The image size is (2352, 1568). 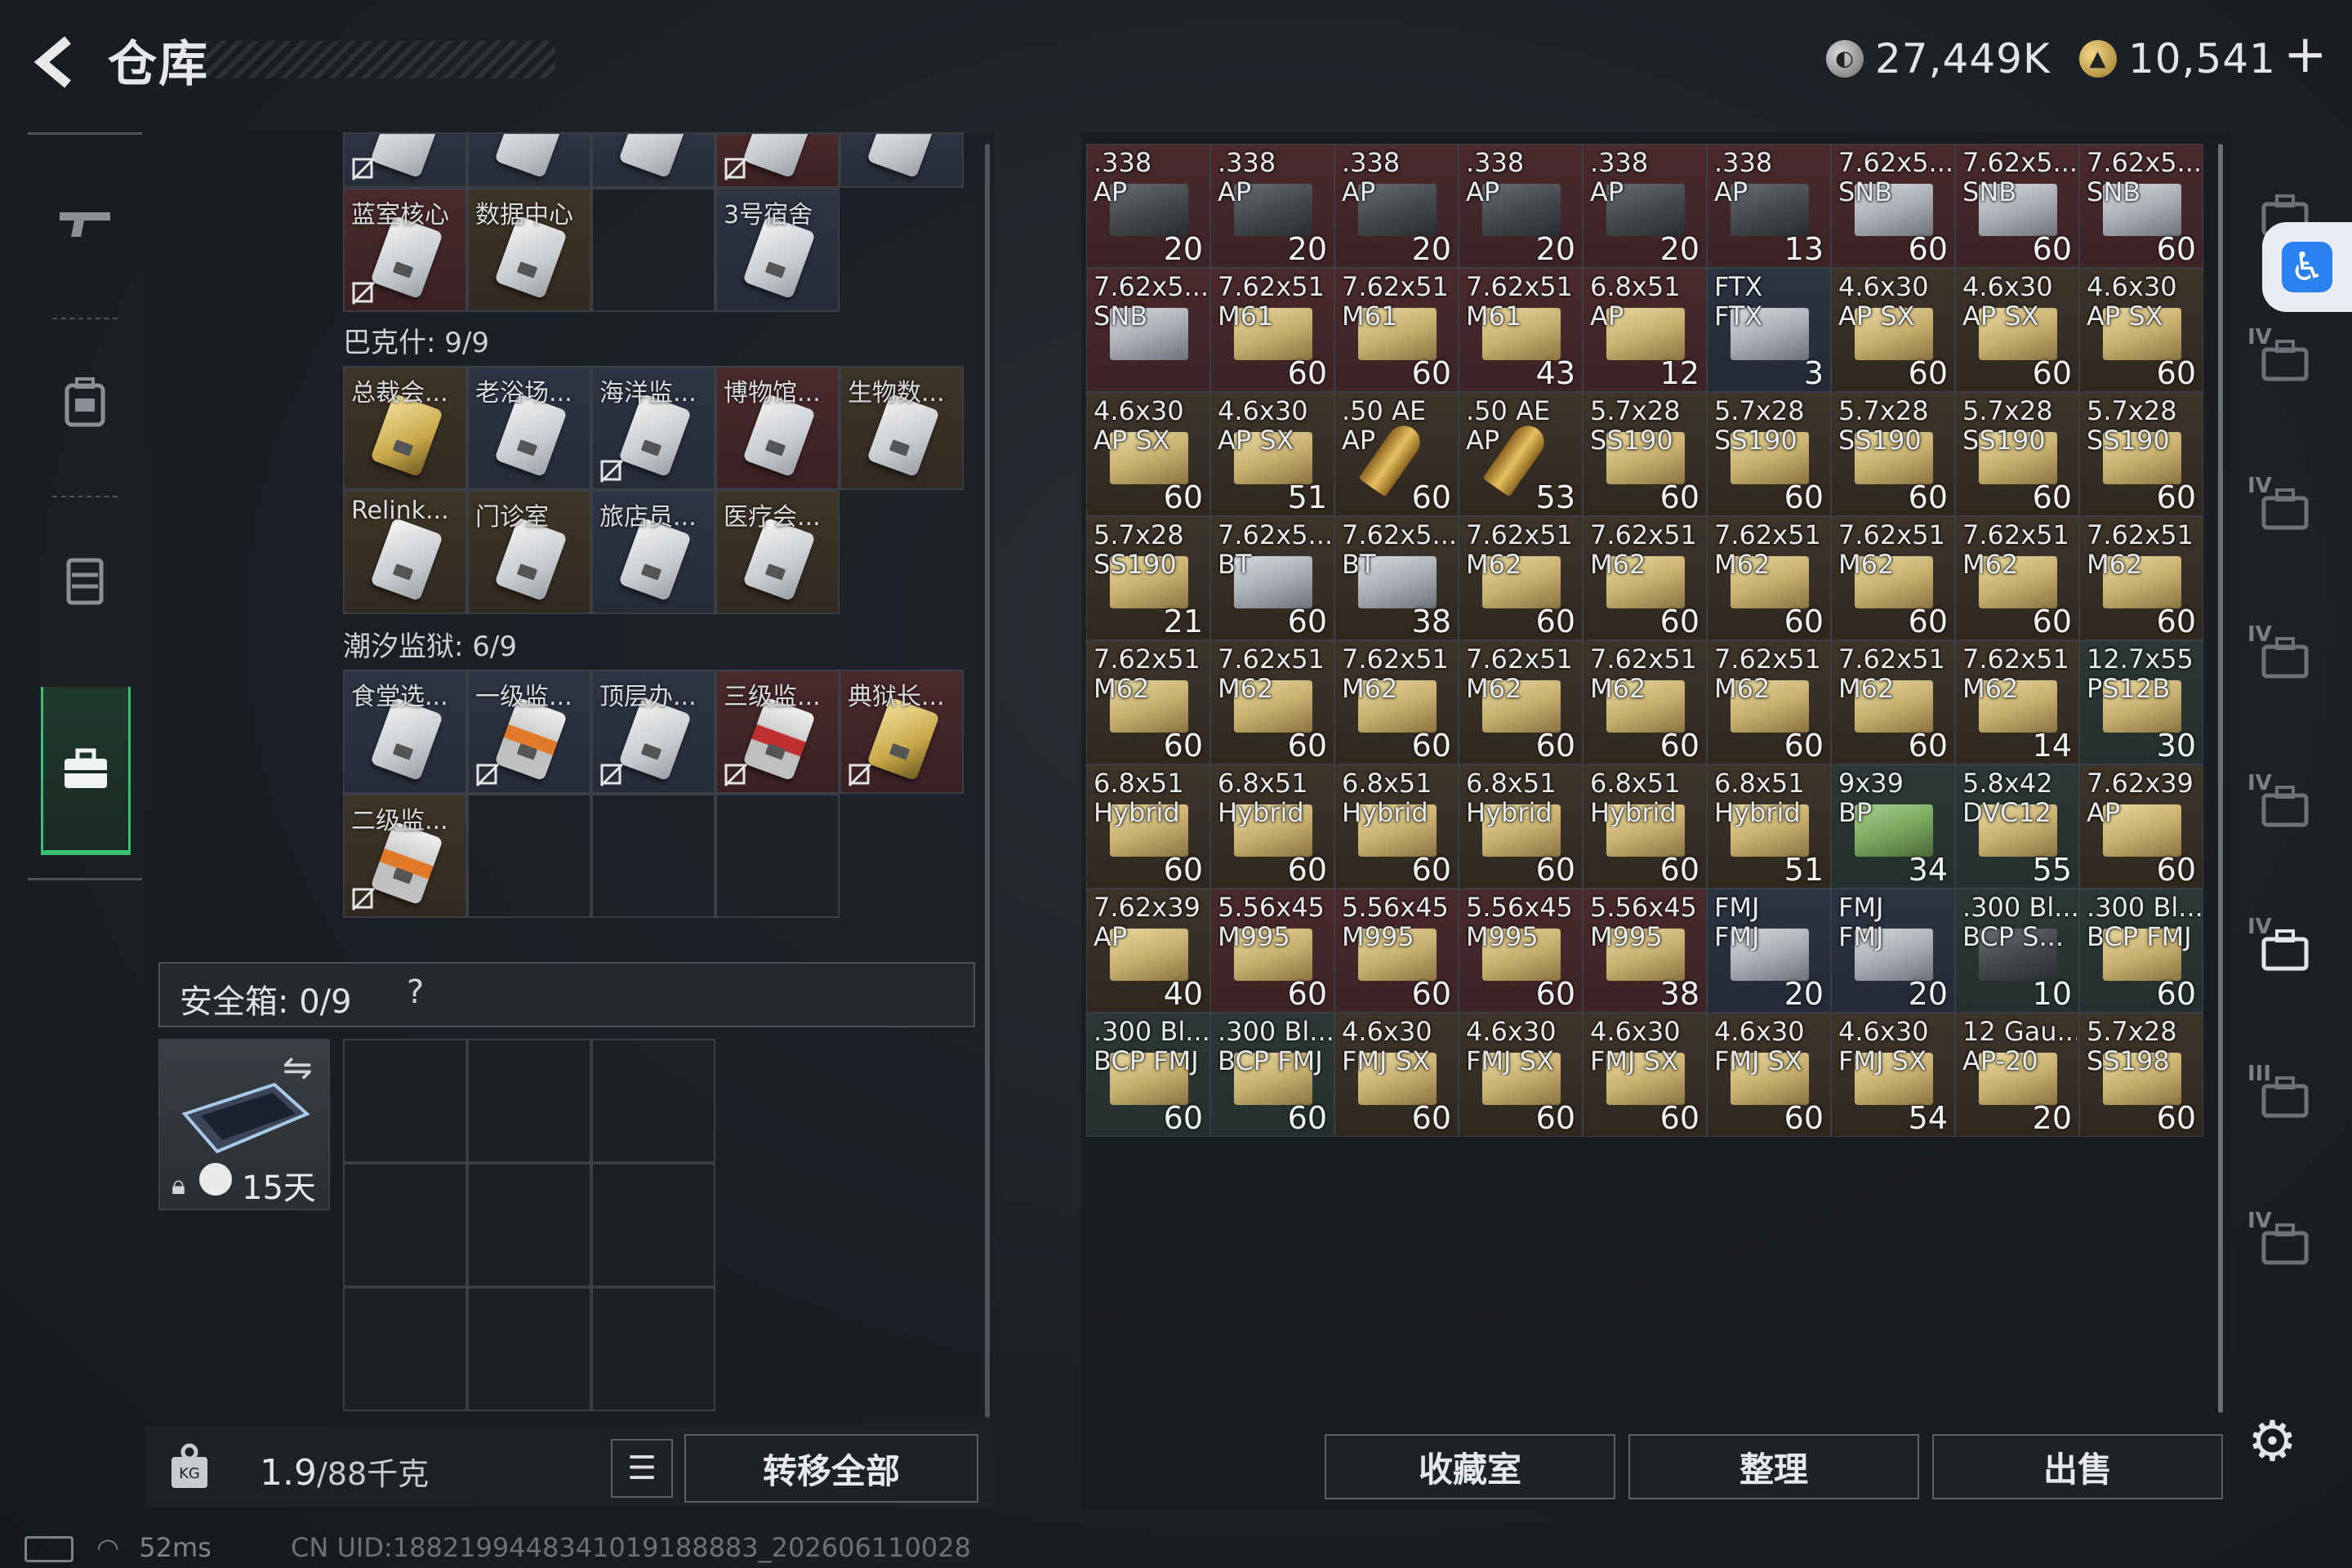 What do you see at coordinates (1893, 1075) in the screenshot?
I see `ammo-slot: 4.6x30 FMJ SX 54` at bounding box center [1893, 1075].